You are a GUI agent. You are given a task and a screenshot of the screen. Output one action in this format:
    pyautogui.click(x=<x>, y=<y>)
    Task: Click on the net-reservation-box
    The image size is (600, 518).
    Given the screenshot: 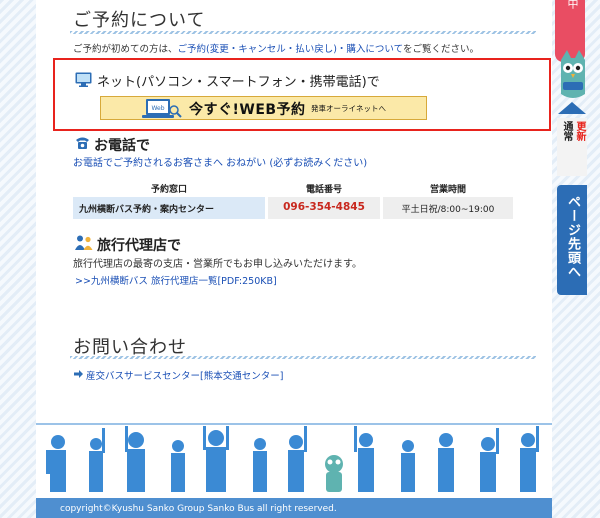 What is the action you would take?
    pyautogui.click(x=302, y=94)
    